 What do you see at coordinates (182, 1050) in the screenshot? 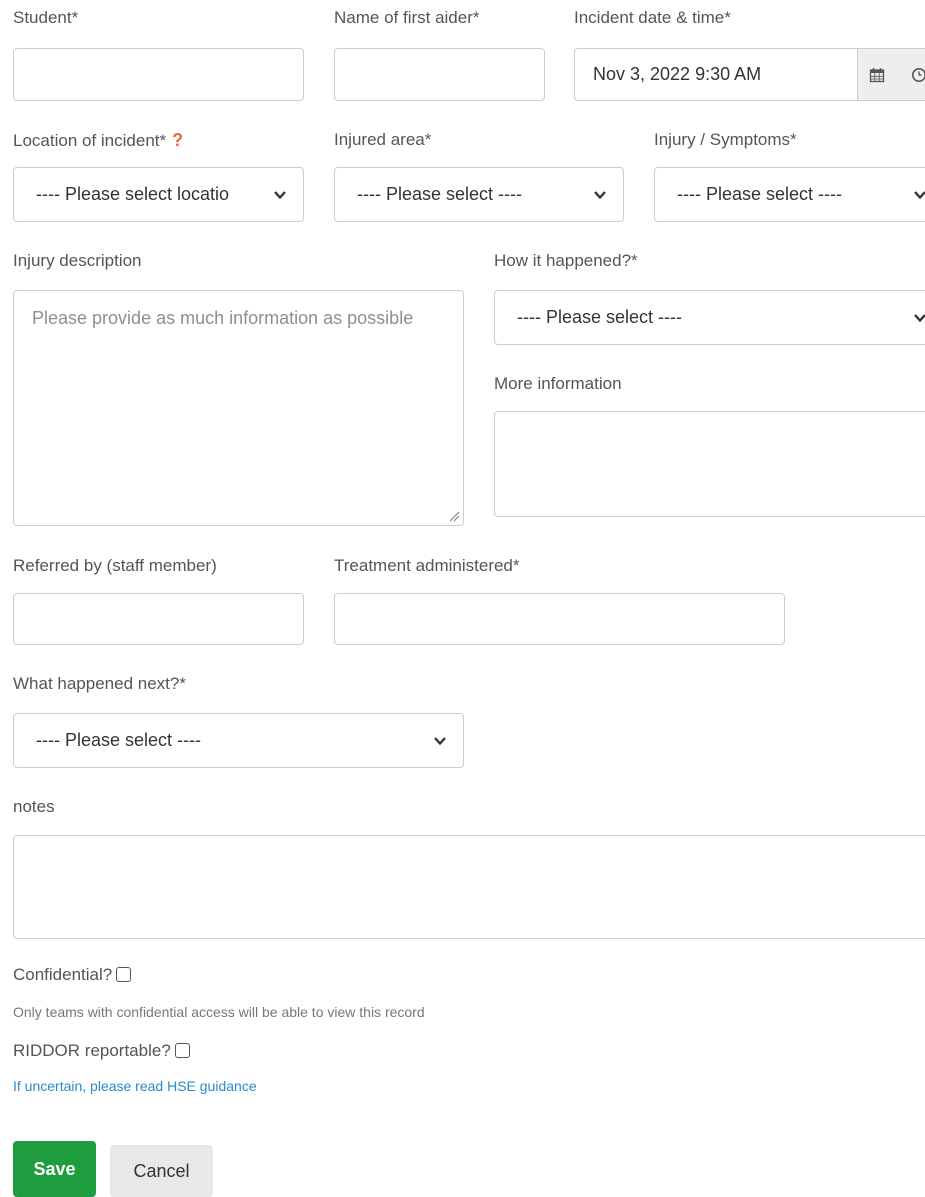
I see `riddor-checkbox` at bounding box center [182, 1050].